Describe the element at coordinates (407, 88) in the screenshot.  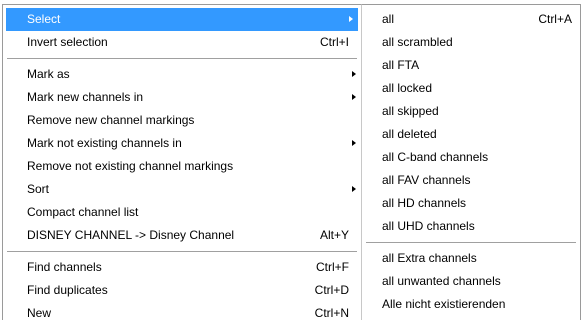
I see `menu-item-label: all locked` at that location.